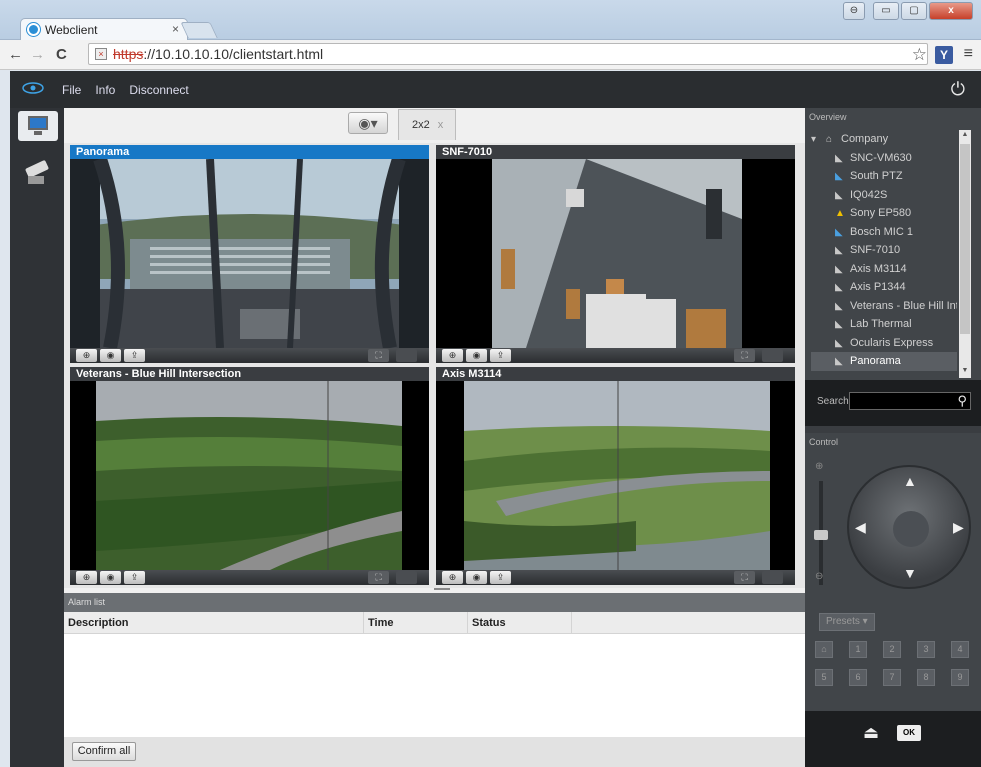  I want to click on tree-item: ◣ Axis M3114, so click(884, 269).